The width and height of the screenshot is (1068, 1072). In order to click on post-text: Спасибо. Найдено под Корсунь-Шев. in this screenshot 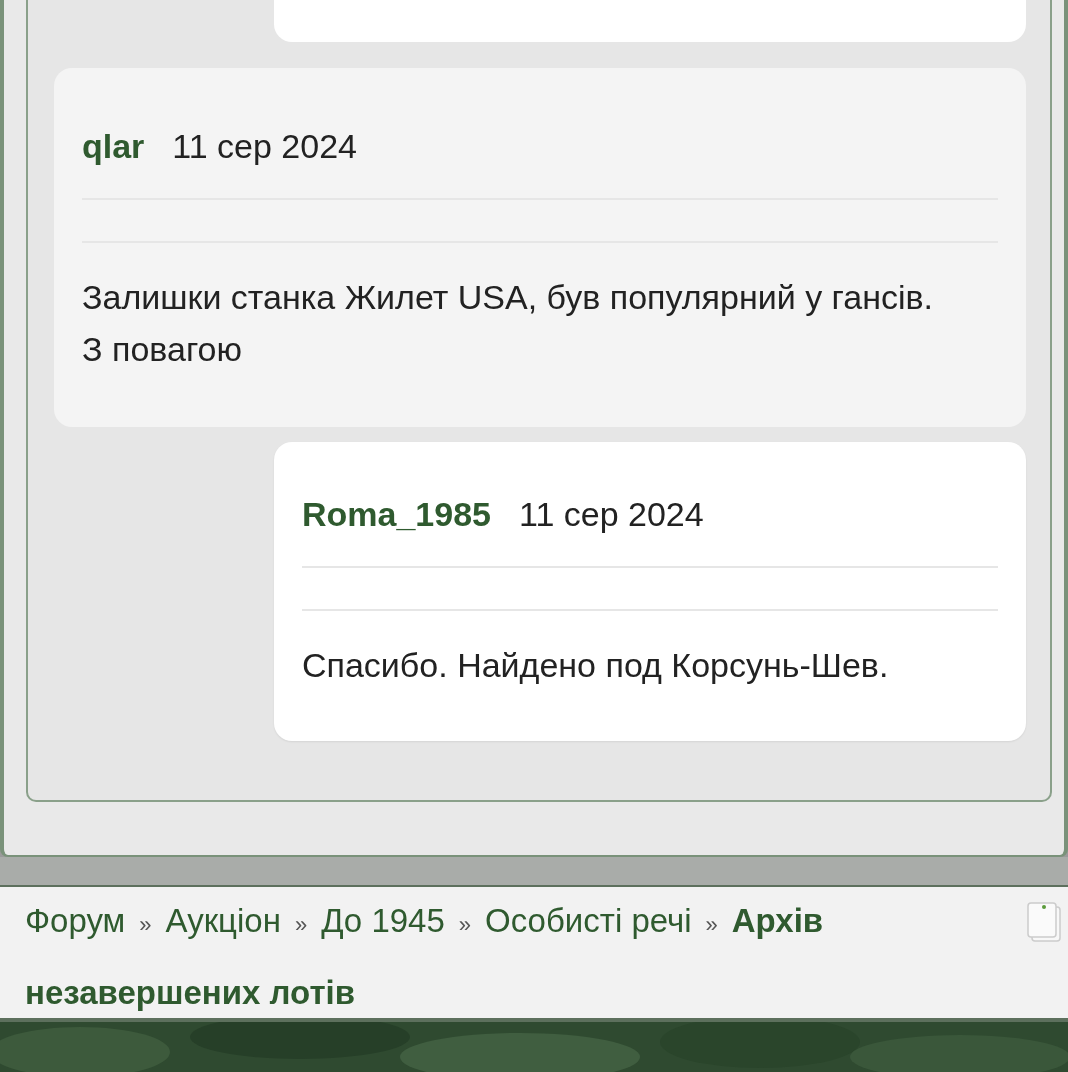, I will do `click(596, 665)`.